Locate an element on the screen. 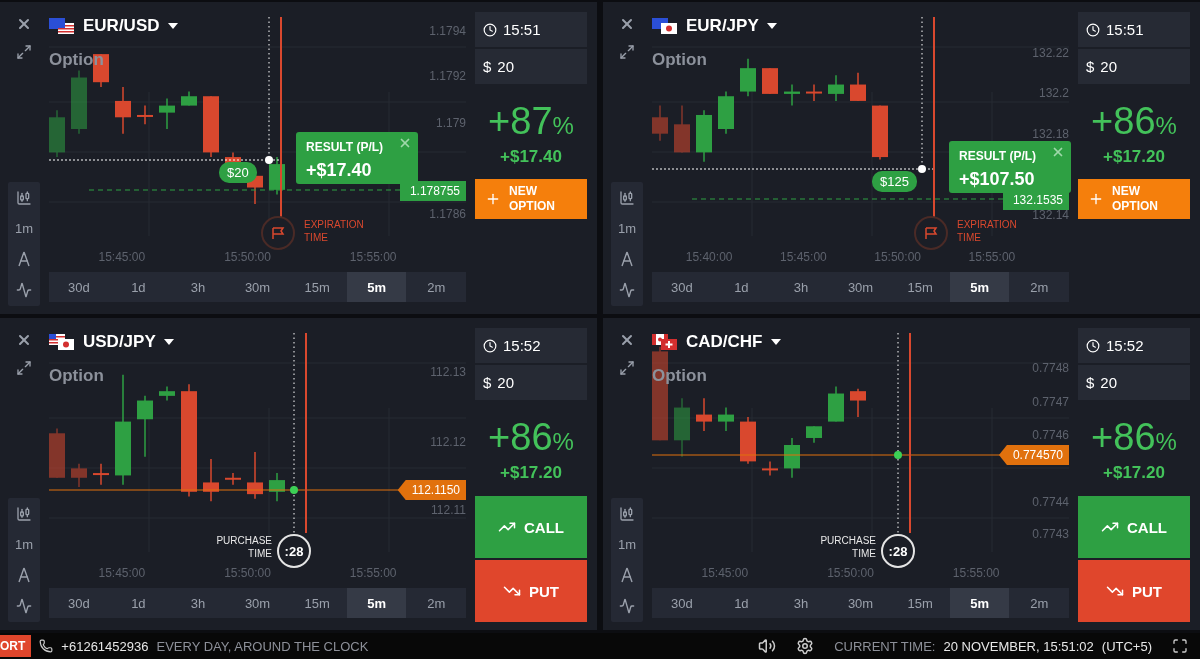 The width and height of the screenshot is (1200, 659). price-label: 112.12 is located at coordinates (448, 442).